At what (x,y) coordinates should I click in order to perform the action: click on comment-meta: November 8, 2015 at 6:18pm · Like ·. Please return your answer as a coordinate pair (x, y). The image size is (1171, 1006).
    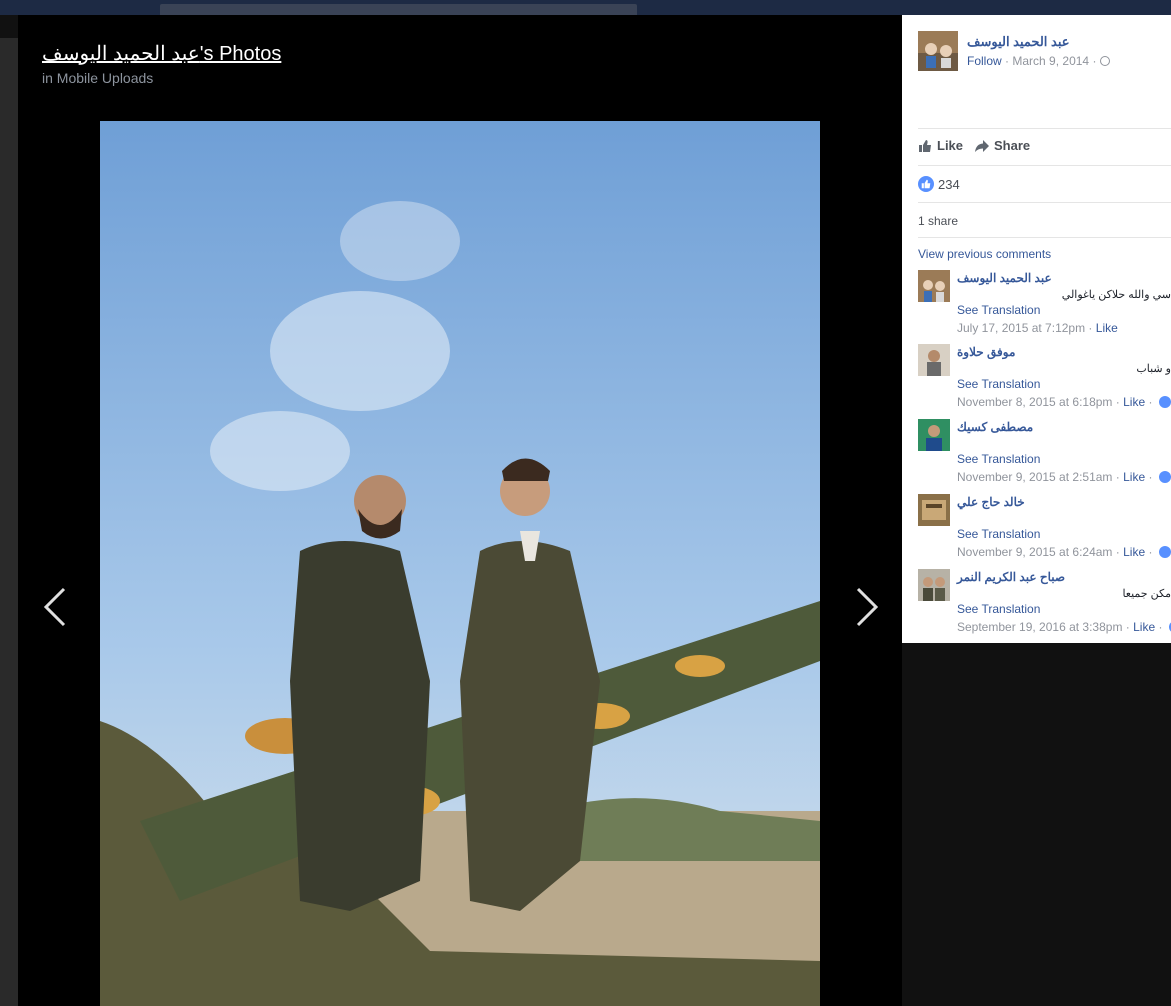
    Looking at the image, I should click on (1064, 402).